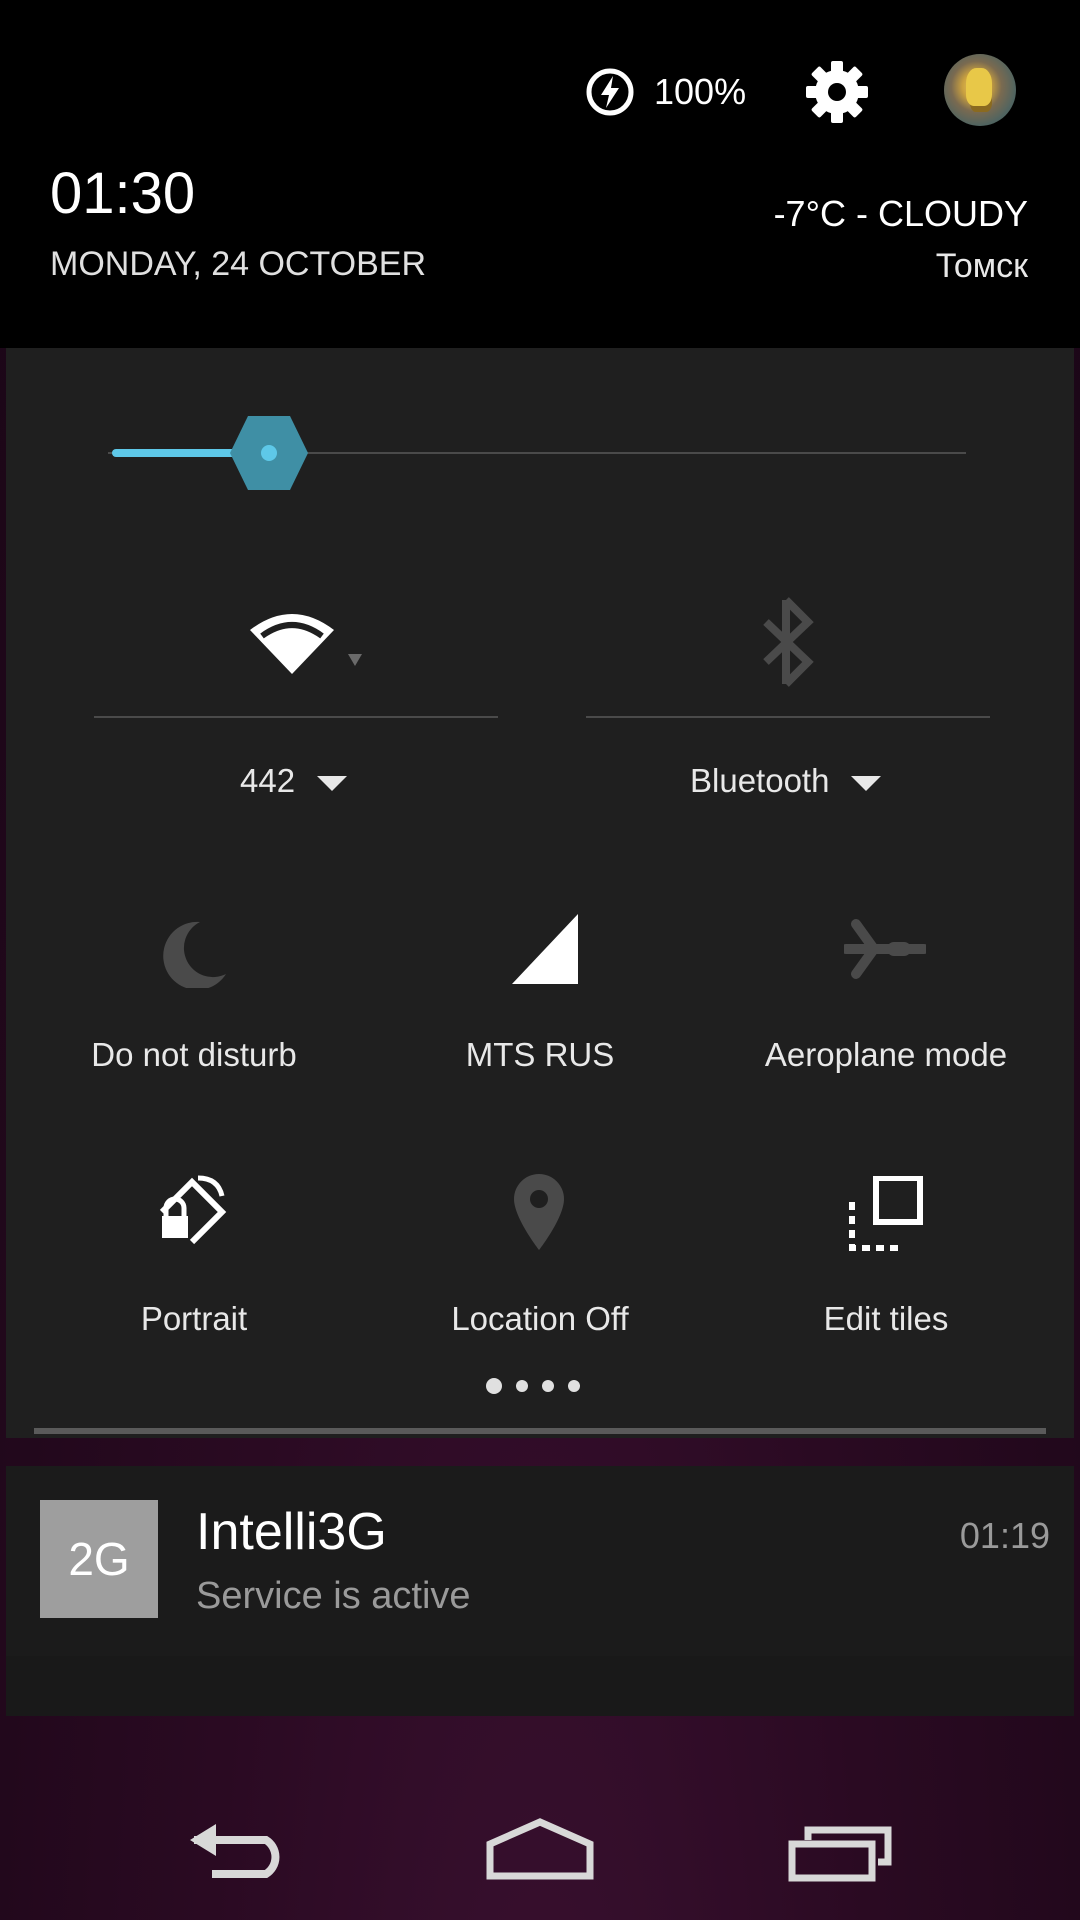  What do you see at coordinates (901, 214) in the screenshot?
I see `weather-condition: -7°C - CLOUDY` at bounding box center [901, 214].